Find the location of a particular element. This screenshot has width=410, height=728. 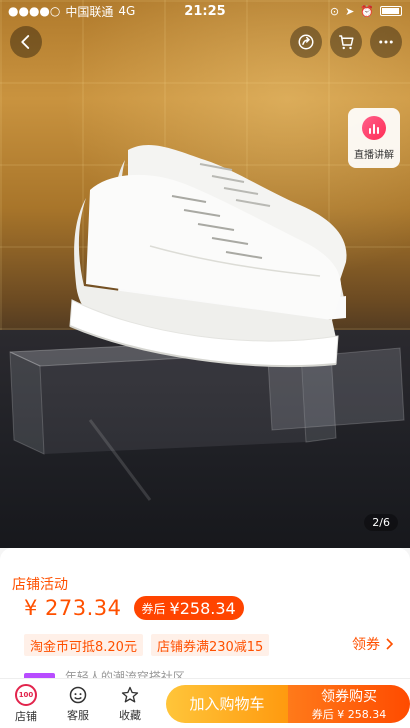

more-icon is located at coordinates (386, 42).